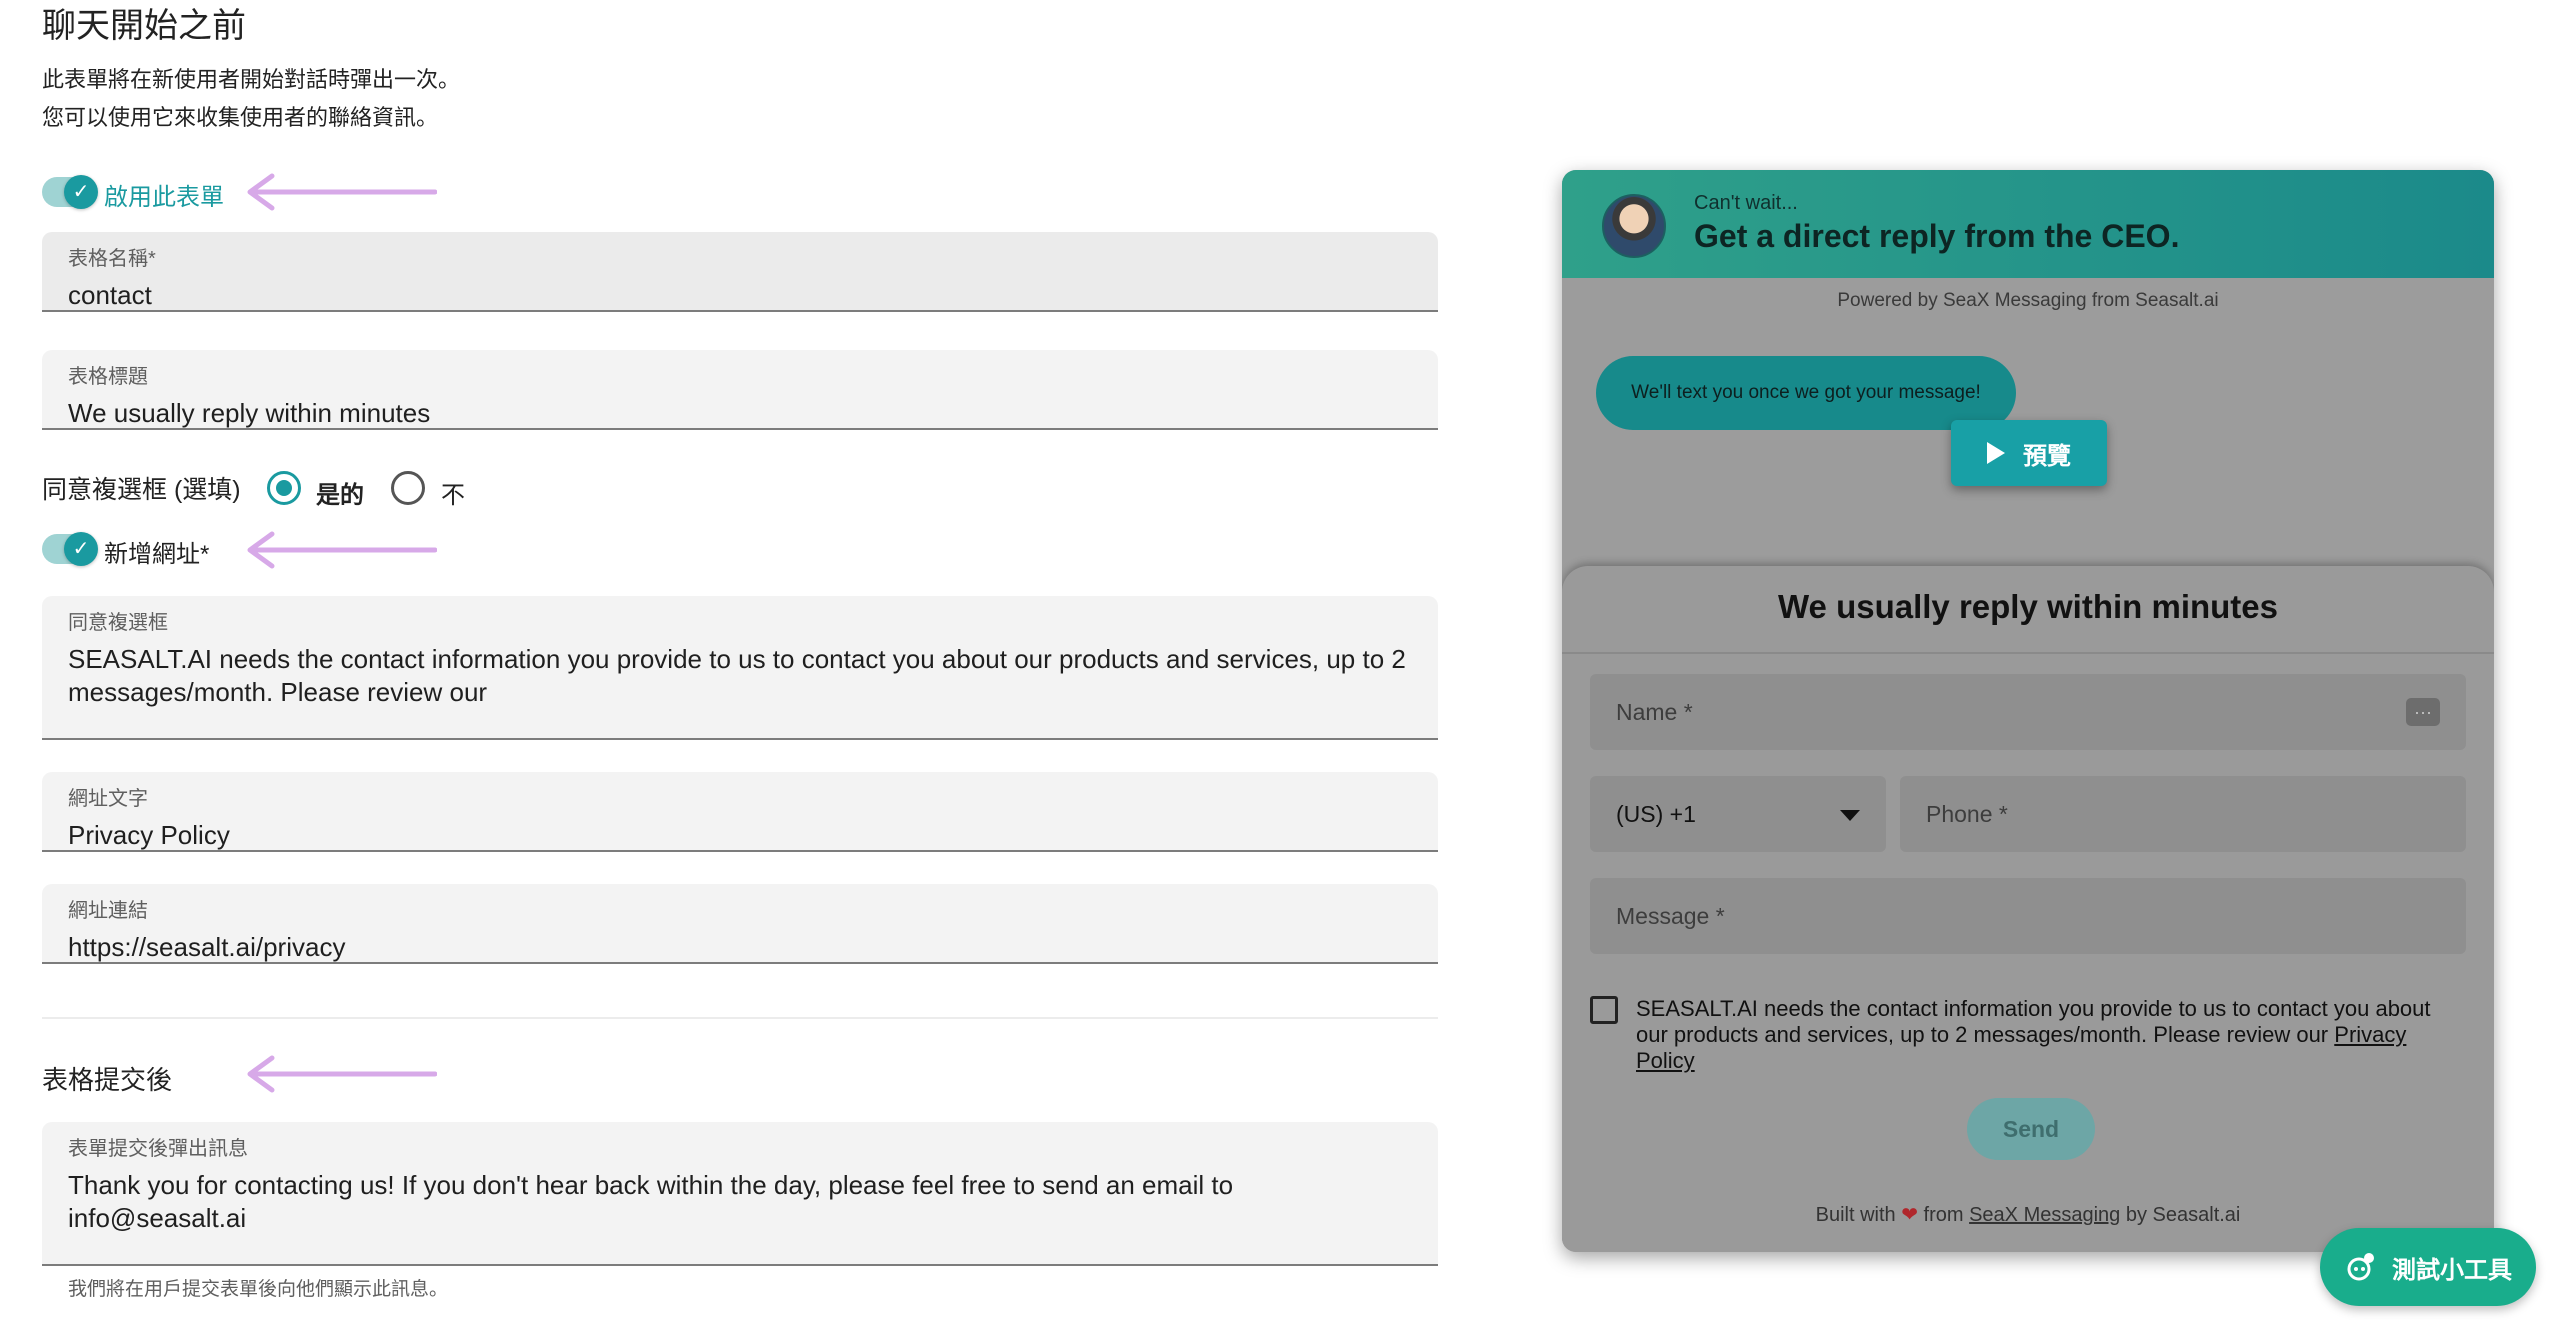 This screenshot has width=2550, height=1320. I want to click on play-icon, so click(1996, 453).